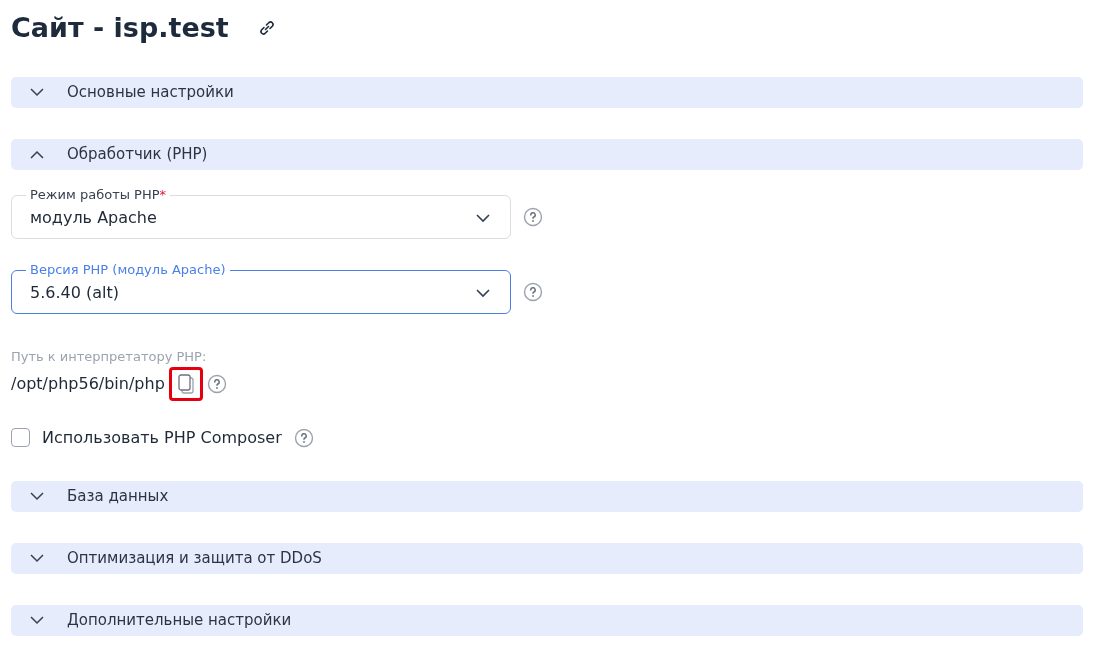 Image resolution: width=1094 pixels, height=660 pixels. Describe the element at coordinates (109, 357) in the screenshot. I see `field-label: Путь к интерпретатору PHP:` at that location.